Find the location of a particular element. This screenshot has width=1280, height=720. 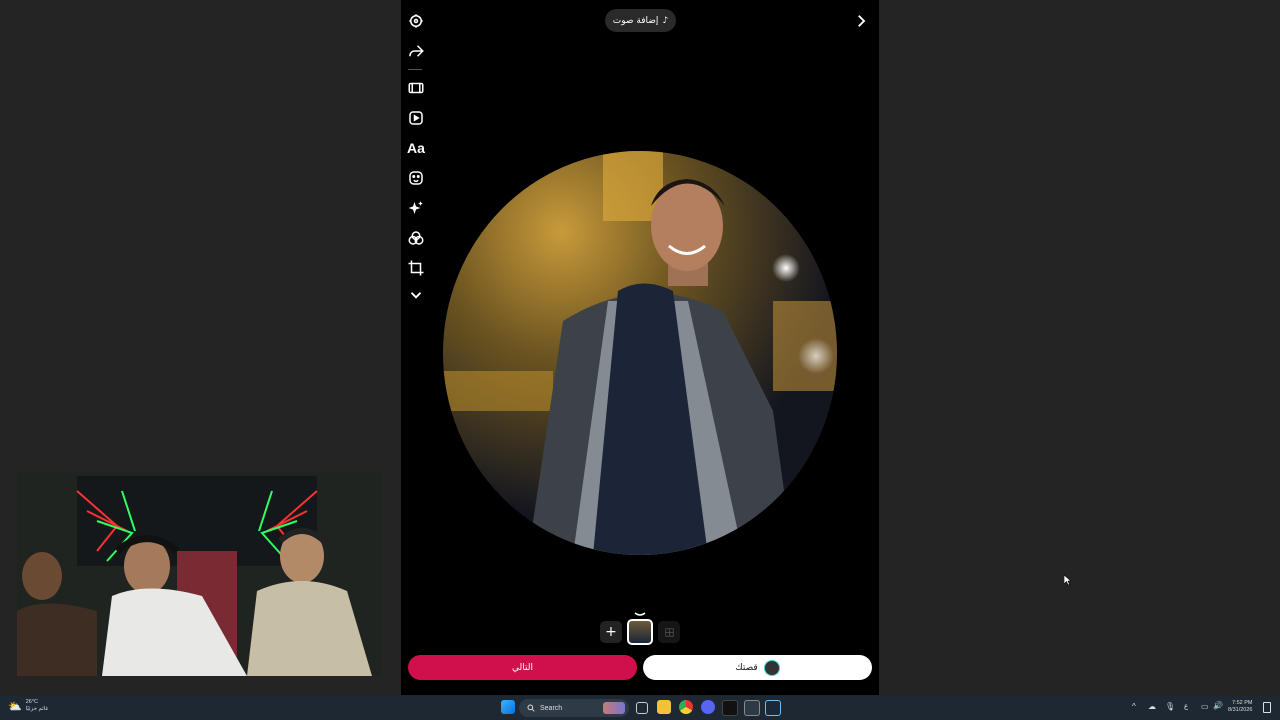

steam-icon is located at coordinates (773, 708).